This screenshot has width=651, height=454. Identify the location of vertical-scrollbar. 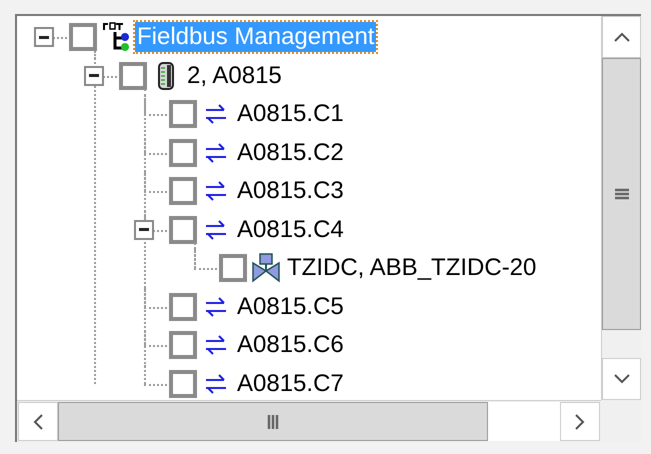
(621, 208).